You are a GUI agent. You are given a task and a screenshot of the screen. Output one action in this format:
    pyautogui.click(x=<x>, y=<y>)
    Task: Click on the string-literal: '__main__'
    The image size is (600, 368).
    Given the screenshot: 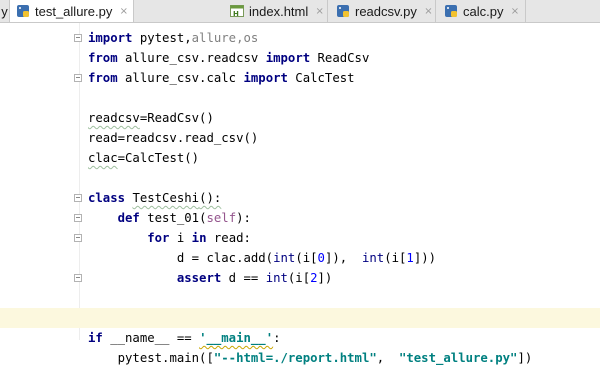 What is the action you would take?
    pyautogui.click(x=236, y=338)
    